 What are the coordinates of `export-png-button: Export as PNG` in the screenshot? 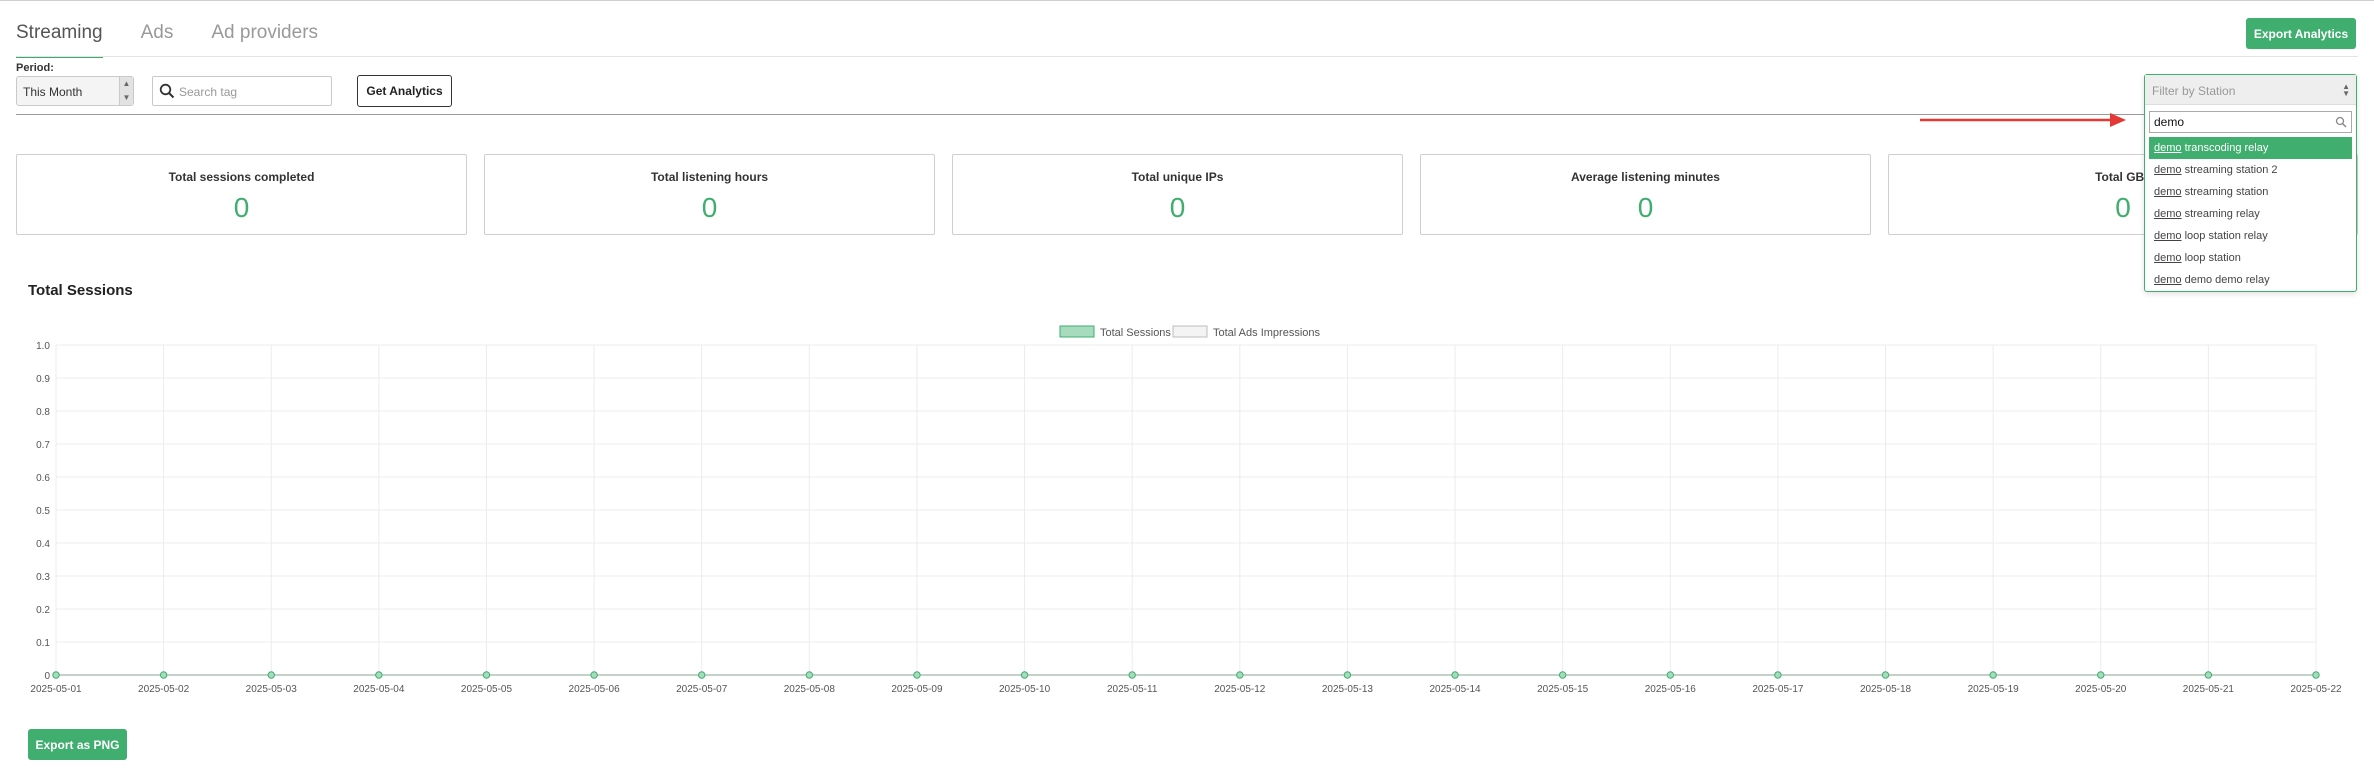 It's located at (77, 744).